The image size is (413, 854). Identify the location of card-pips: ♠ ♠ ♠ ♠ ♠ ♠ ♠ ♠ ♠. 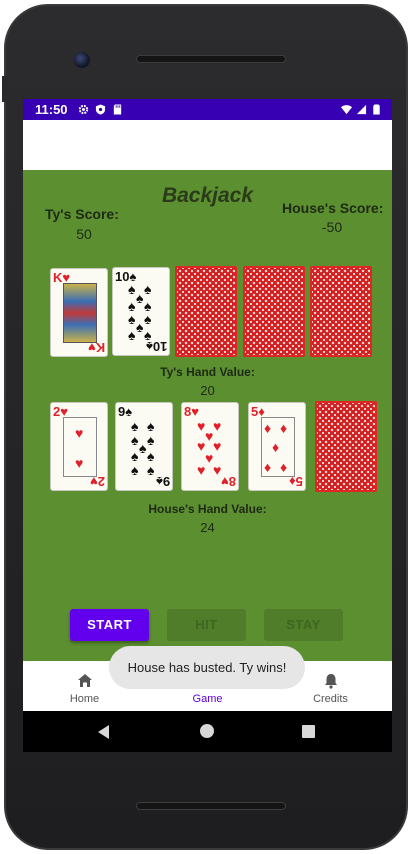
(145, 447).